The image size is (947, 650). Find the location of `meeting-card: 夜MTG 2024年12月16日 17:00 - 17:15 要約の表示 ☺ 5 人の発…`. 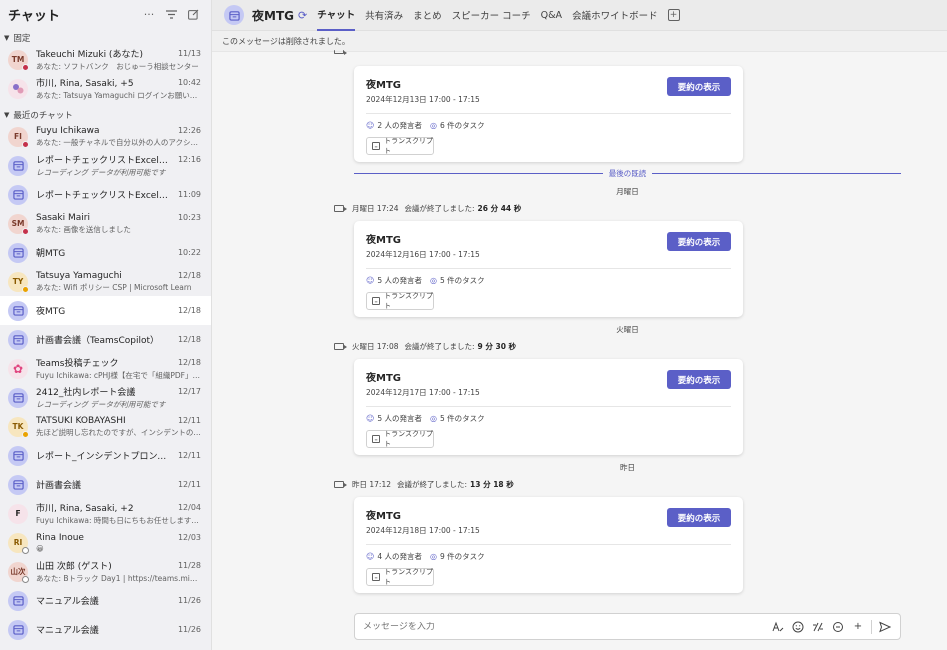

meeting-card: 夜MTG 2024年12月16日 17:00 - 17:15 要約の表示 ☺ 5 人の発… is located at coordinates (548, 269).